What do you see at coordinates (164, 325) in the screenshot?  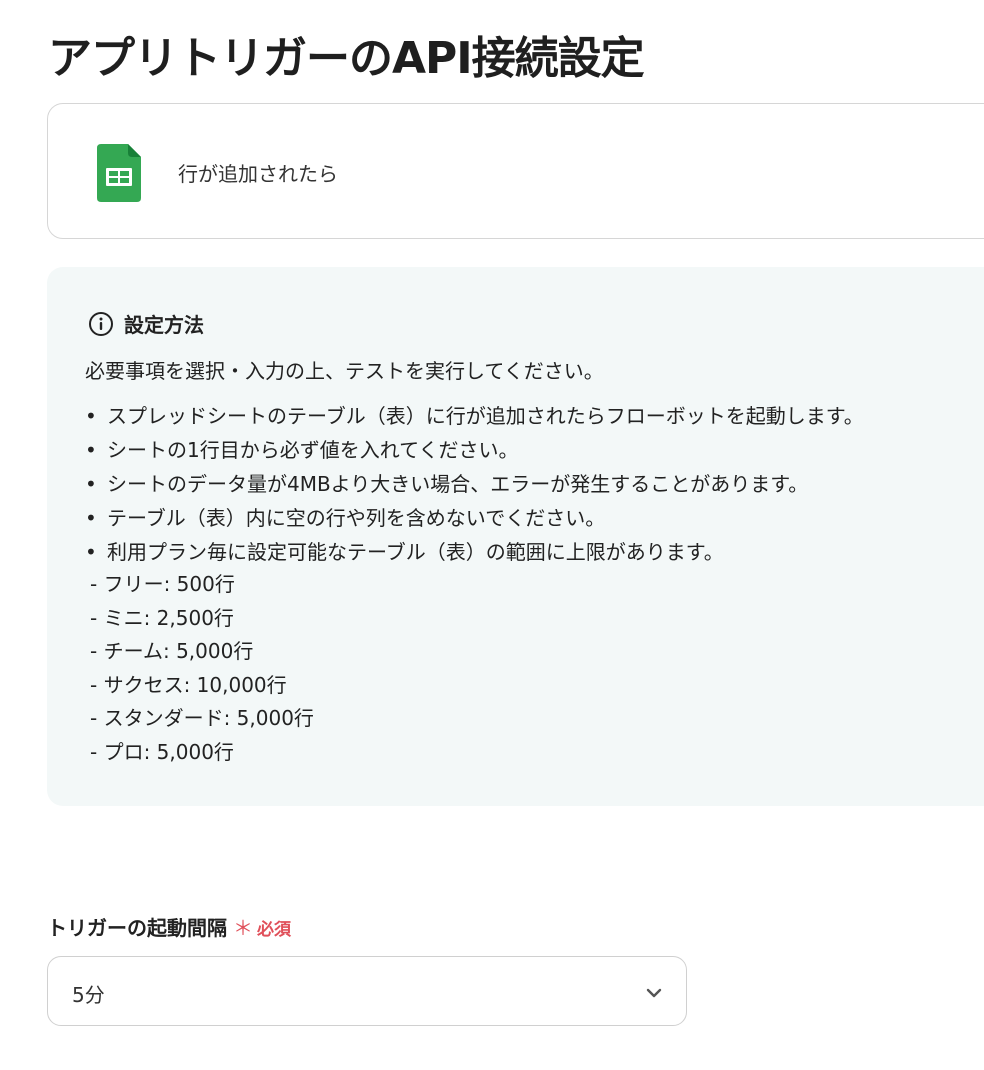 I see `info-title: 設定方法` at bounding box center [164, 325].